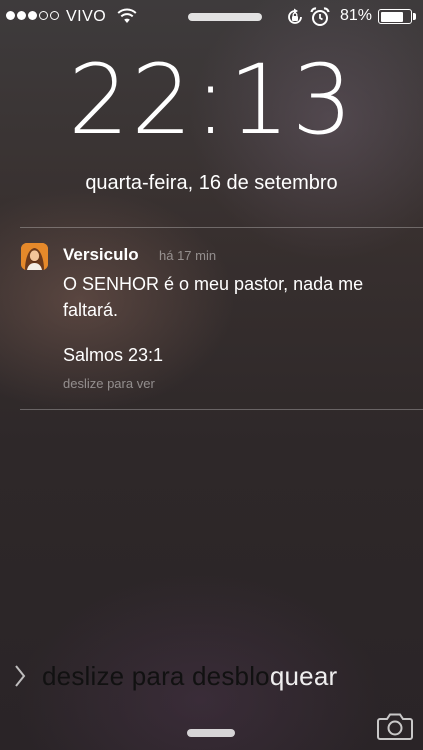  Describe the element at coordinates (320, 16) in the screenshot. I see `alarm-icon` at that location.